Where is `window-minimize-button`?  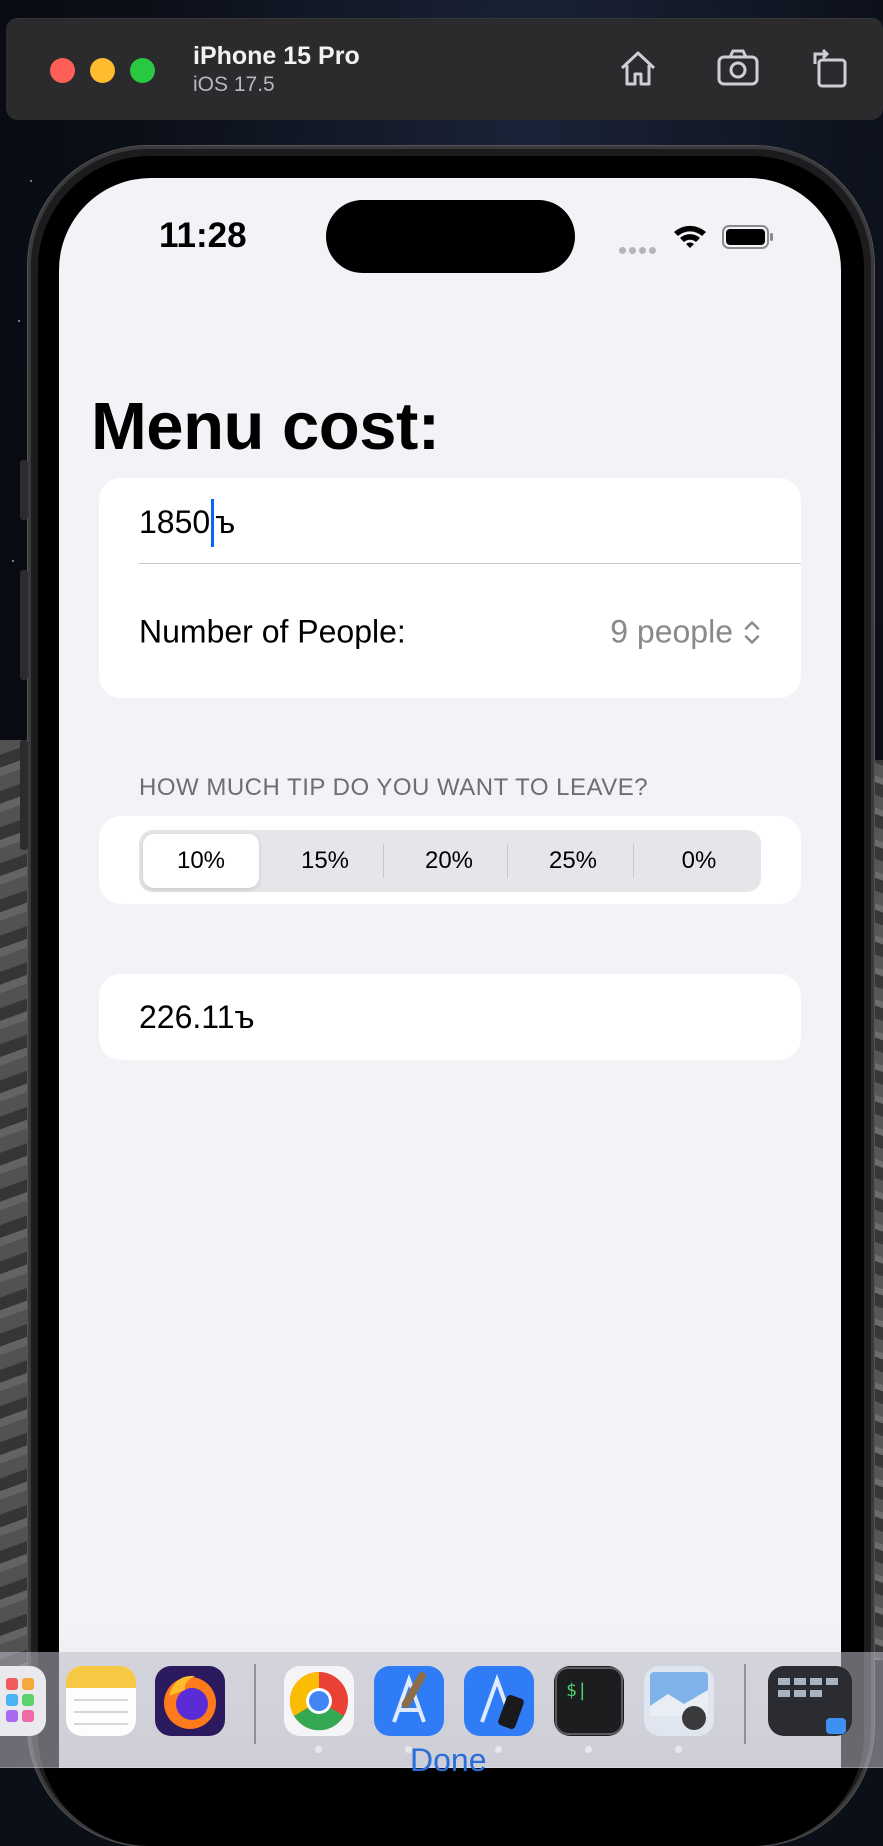
window-minimize-button is located at coordinates (102, 70).